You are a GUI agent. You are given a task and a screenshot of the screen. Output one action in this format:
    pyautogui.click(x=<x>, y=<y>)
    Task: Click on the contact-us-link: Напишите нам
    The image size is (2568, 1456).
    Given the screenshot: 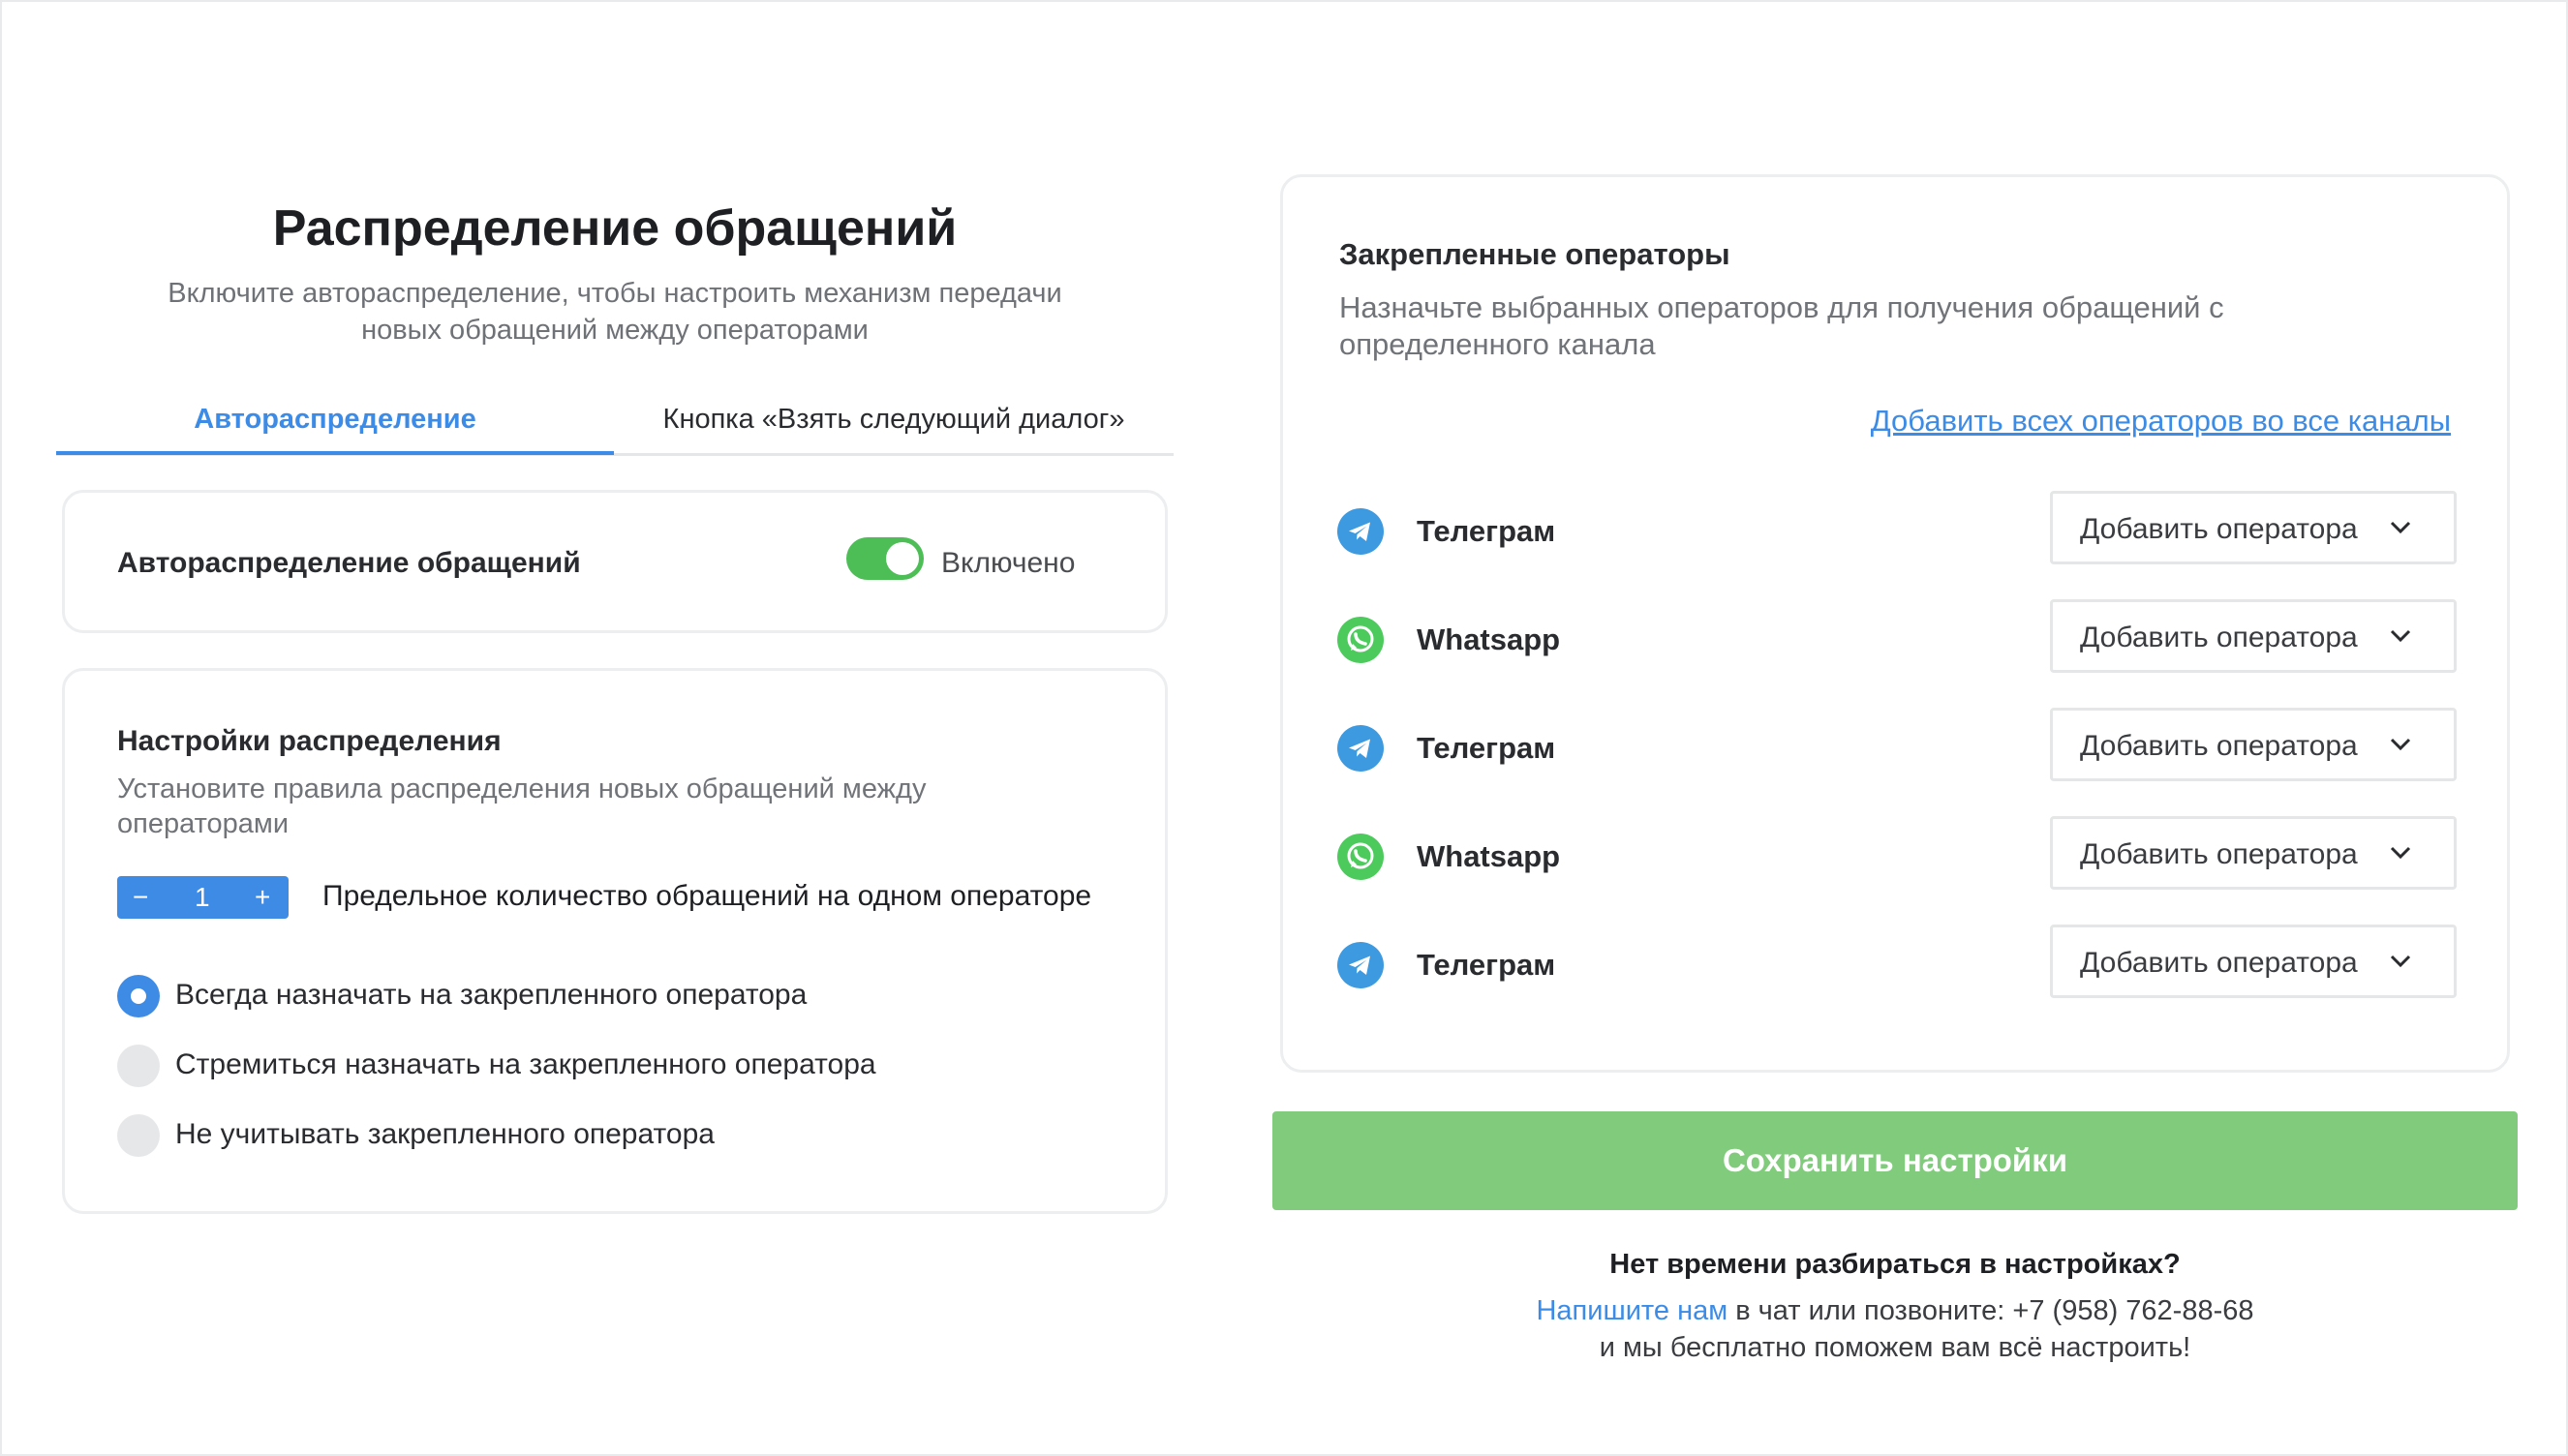 What is the action you would take?
    pyautogui.click(x=1631, y=1311)
    